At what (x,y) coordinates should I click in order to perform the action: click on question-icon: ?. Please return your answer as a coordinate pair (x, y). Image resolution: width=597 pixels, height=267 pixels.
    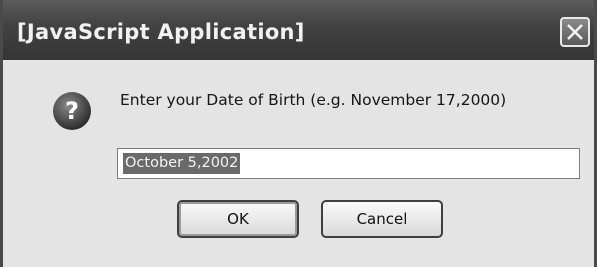
    Looking at the image, I should click on (72, 111).